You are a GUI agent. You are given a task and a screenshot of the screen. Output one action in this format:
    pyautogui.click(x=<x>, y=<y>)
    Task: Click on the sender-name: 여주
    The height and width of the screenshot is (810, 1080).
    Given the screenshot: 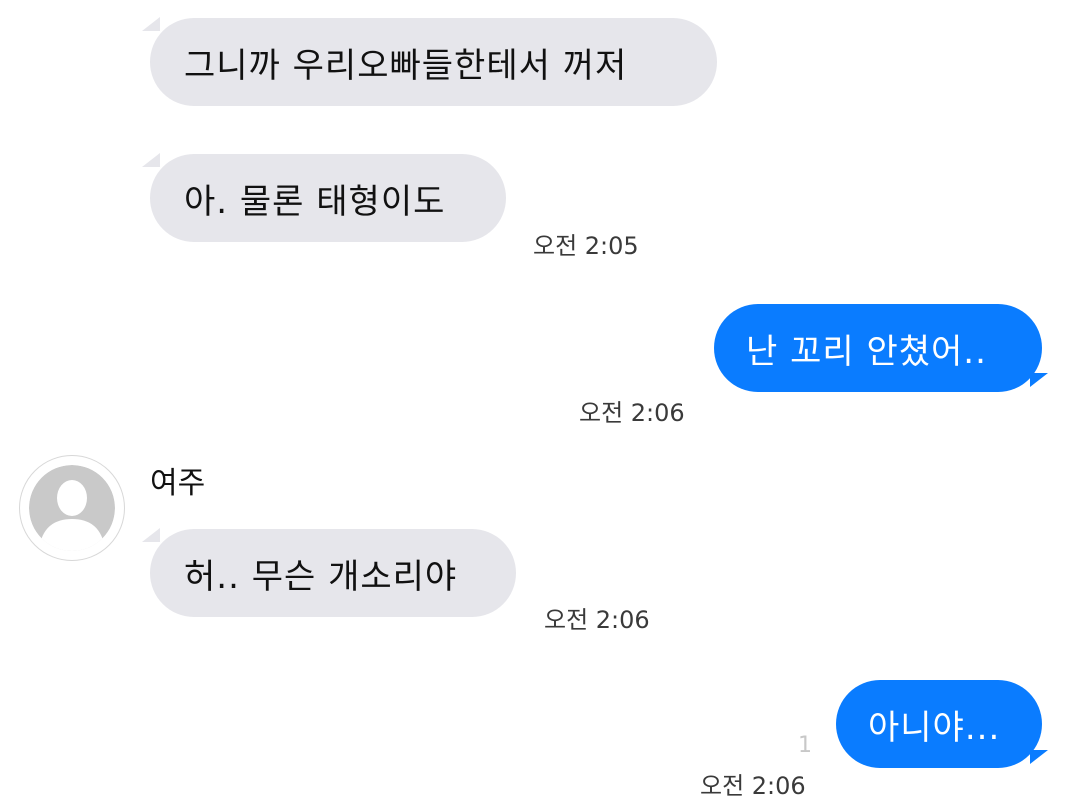 What is the action you would take?
    pyautogui.click(x=178, y=483)
    